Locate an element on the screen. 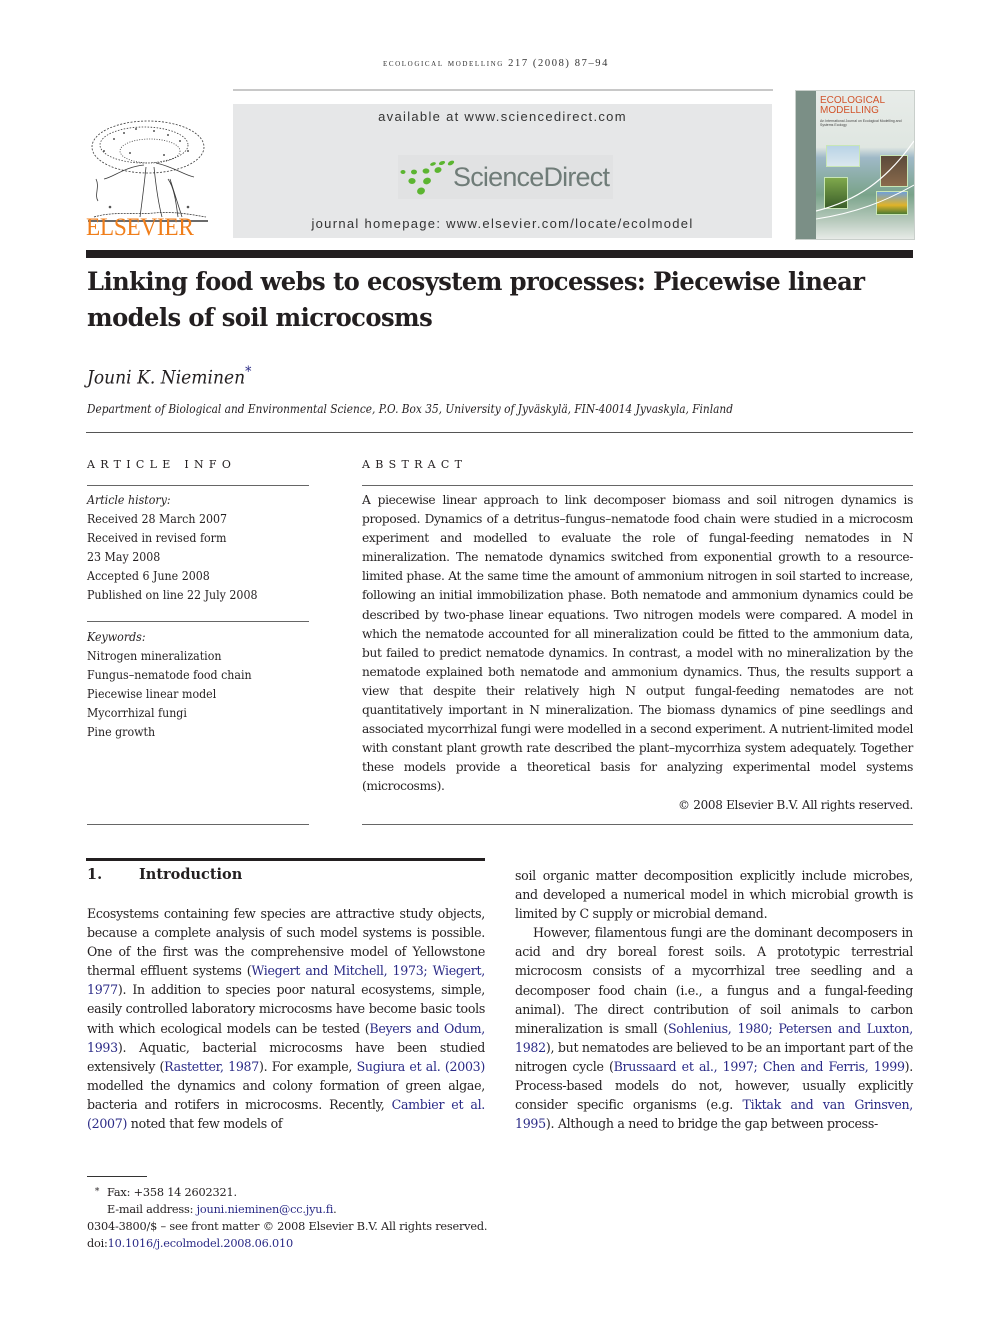 This screenshot has height=1323, width=992. email-end: . is located at coordinates (335, 1209).